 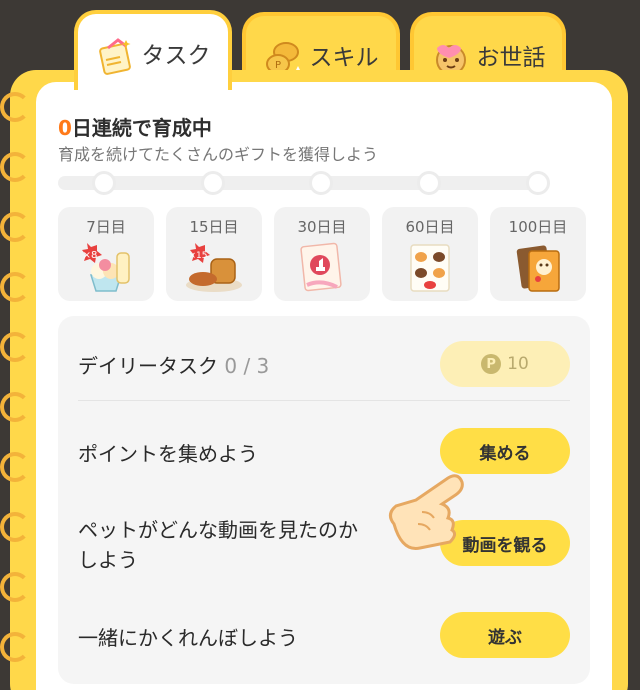 What do you see at coordinates (518, 364) in the screenshot?
I see `daily-points-value: 10` at bounding box center [518, 364].